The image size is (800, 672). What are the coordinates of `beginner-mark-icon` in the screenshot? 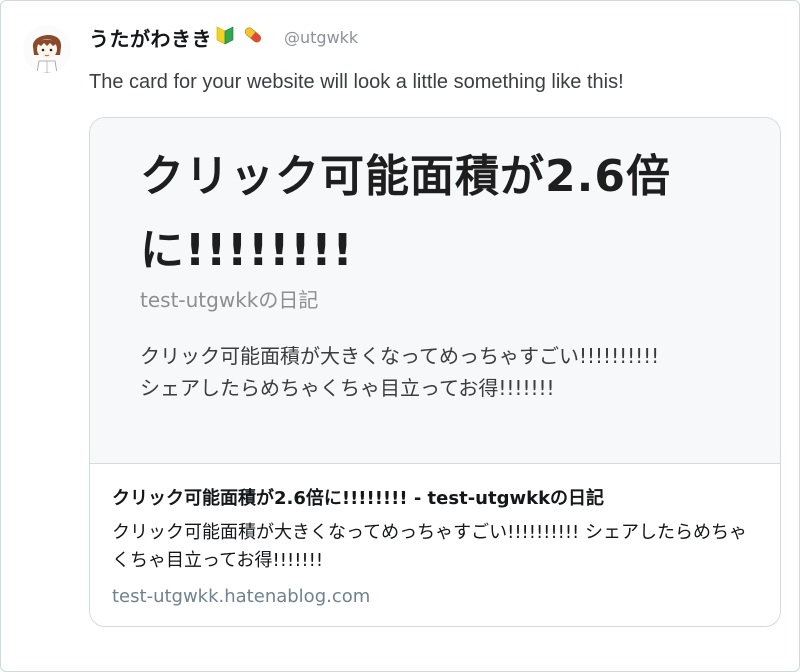 It's located at (225, 37).